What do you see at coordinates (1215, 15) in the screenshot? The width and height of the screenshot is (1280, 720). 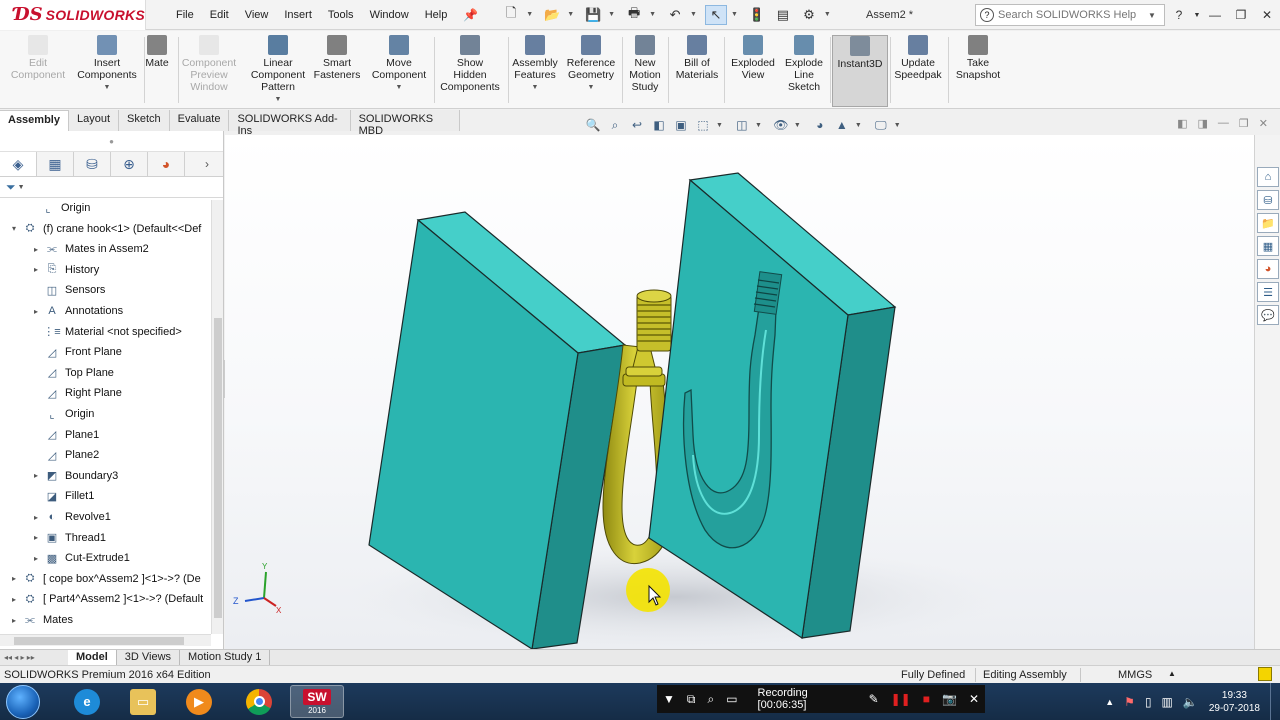 I see `minimize-icon: —` at bounding box center [1215, 15].